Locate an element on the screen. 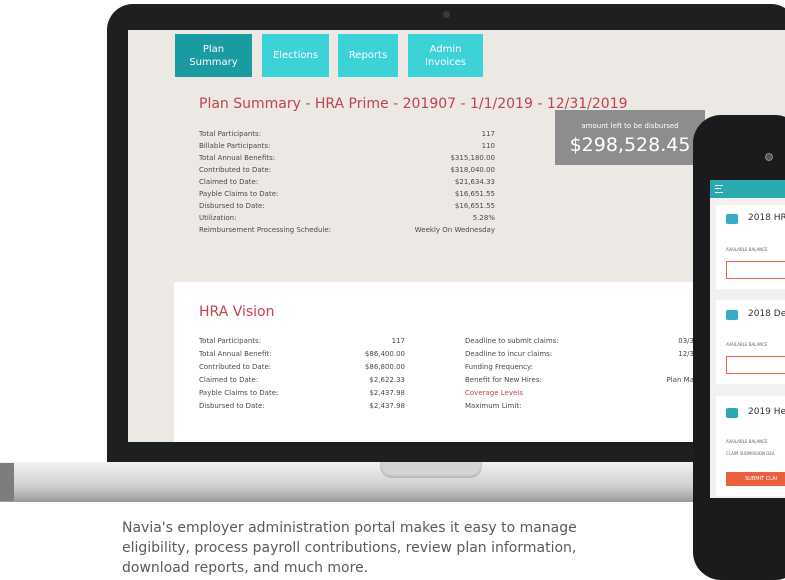 The height and width of the screenshot is (580, 785). tab-reports: Reports is located at coordinates (368, 55).